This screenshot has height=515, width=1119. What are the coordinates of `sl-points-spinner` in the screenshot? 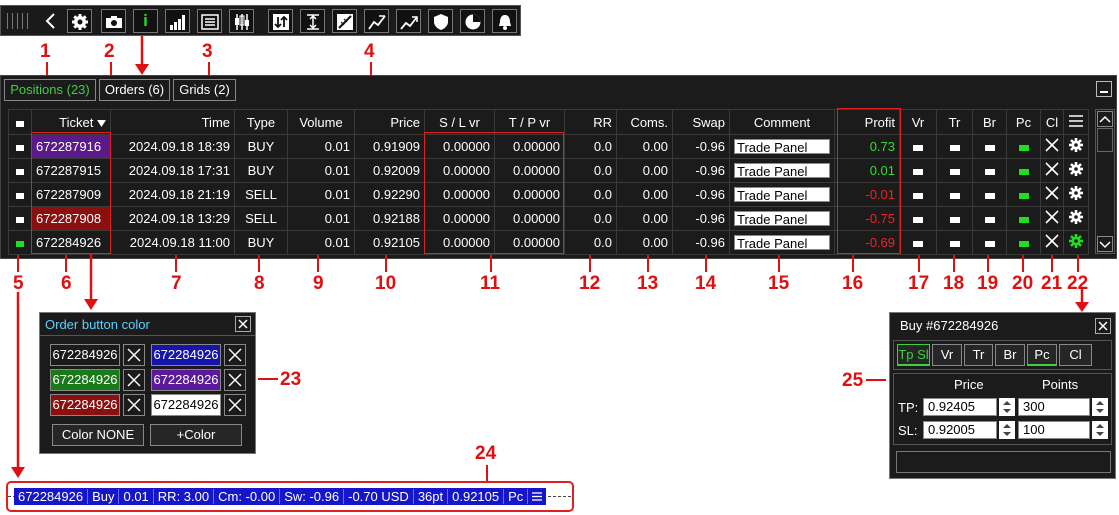 It's located at (1100, 430).